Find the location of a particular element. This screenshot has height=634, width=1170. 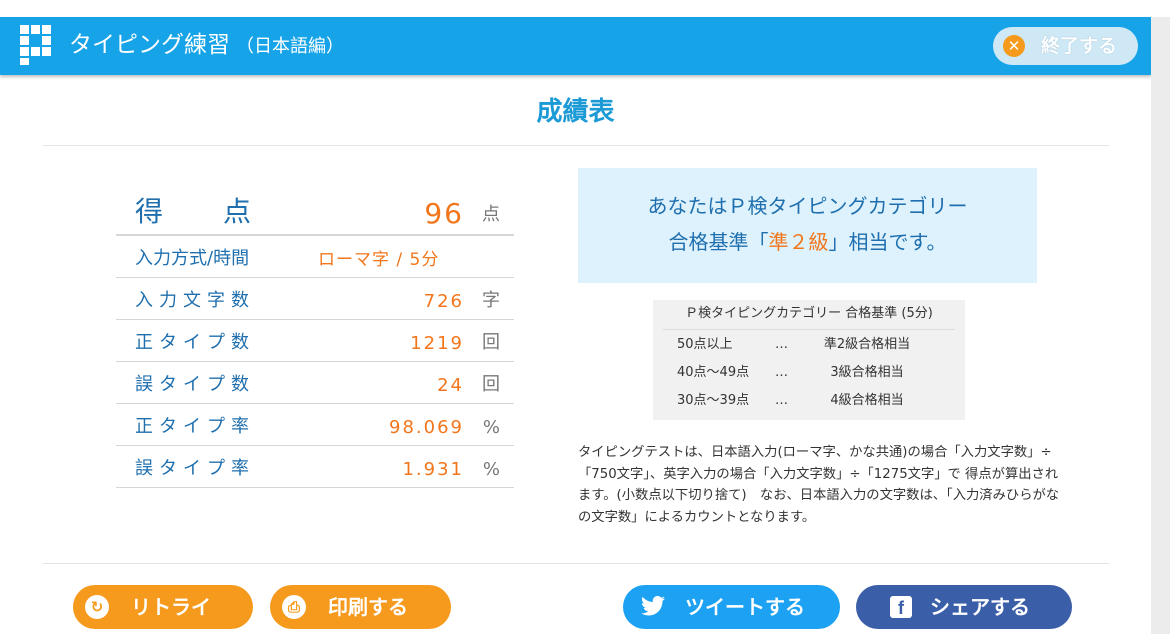

grade-line-2: 合格基準「準２級」相当です。 is located at coordinates (807, 242).